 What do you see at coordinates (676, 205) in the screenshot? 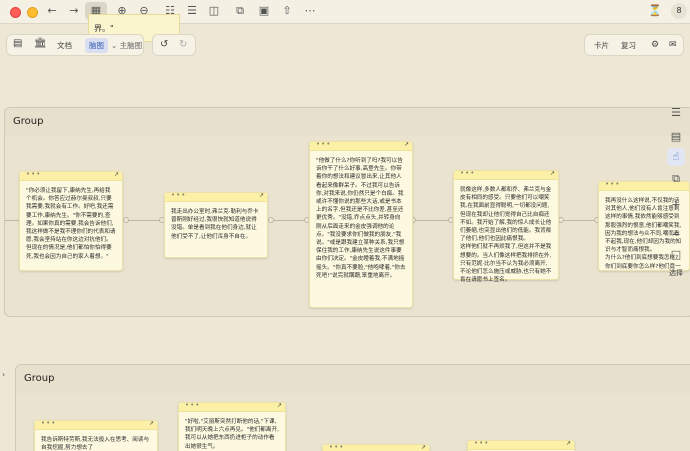
I see `zoom-in-icon: +` at bounding box center [676, 205].